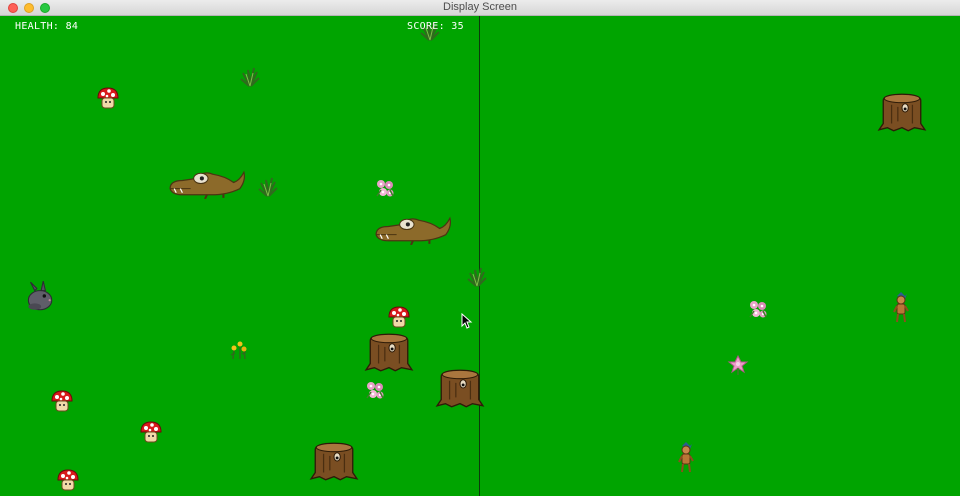 This screenshot has width=960, height=496. What do you see at coordinates (39, 297) in the screenshot?
I see `gray-bunny-sprite` at bounding box center [39, 297].